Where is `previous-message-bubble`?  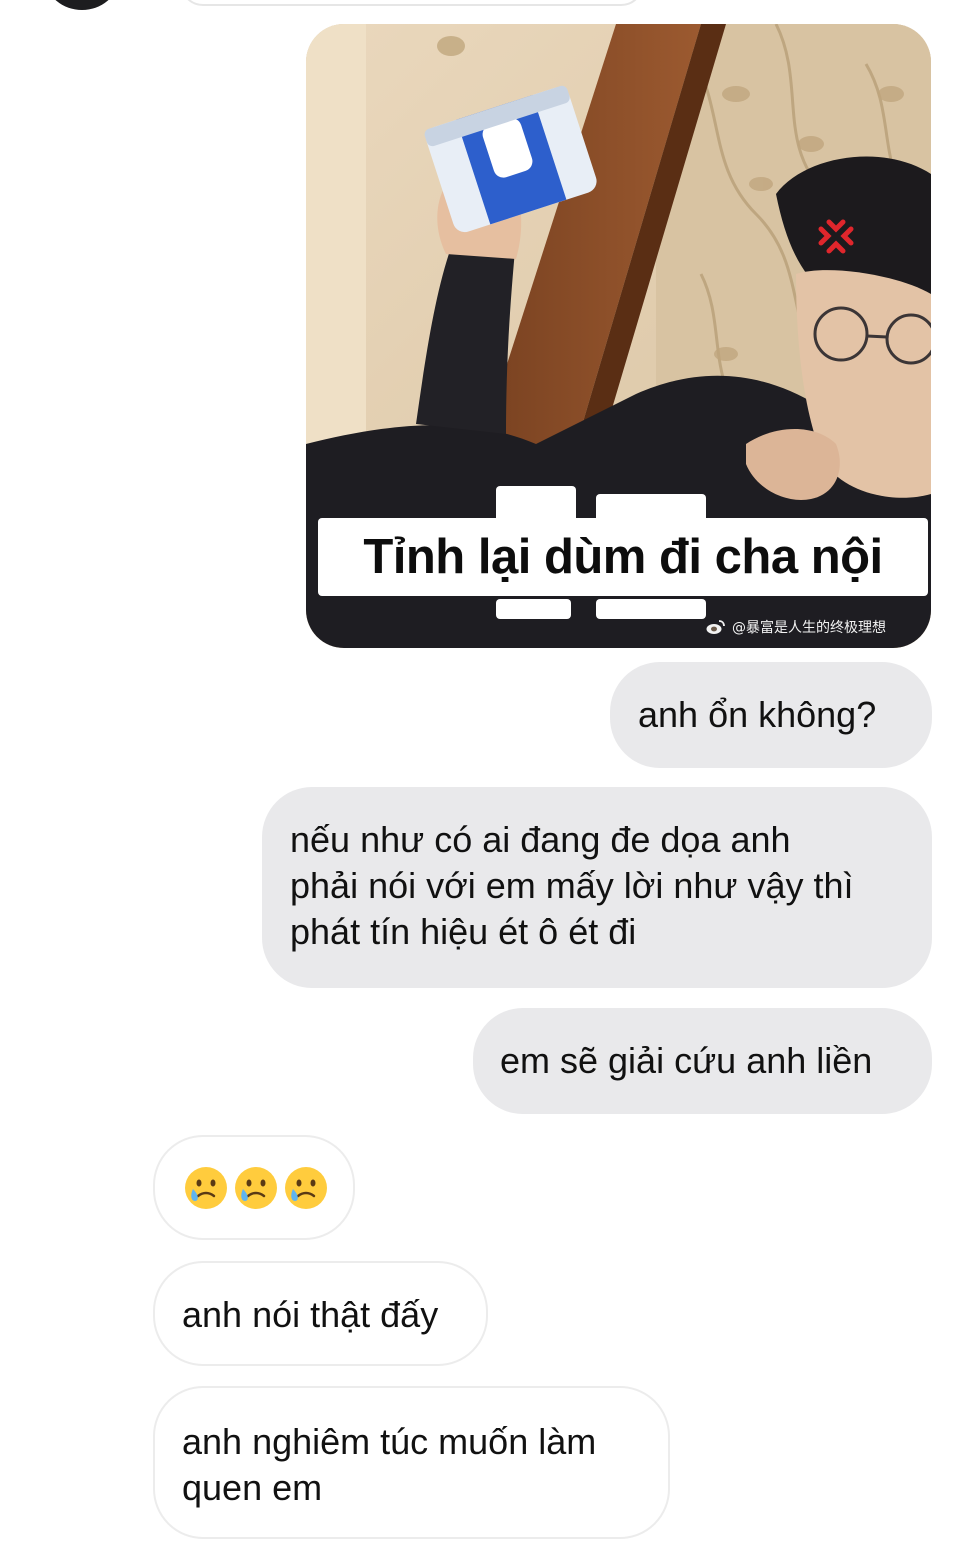
previous-message-bubble is located at coordinates (412, 3).